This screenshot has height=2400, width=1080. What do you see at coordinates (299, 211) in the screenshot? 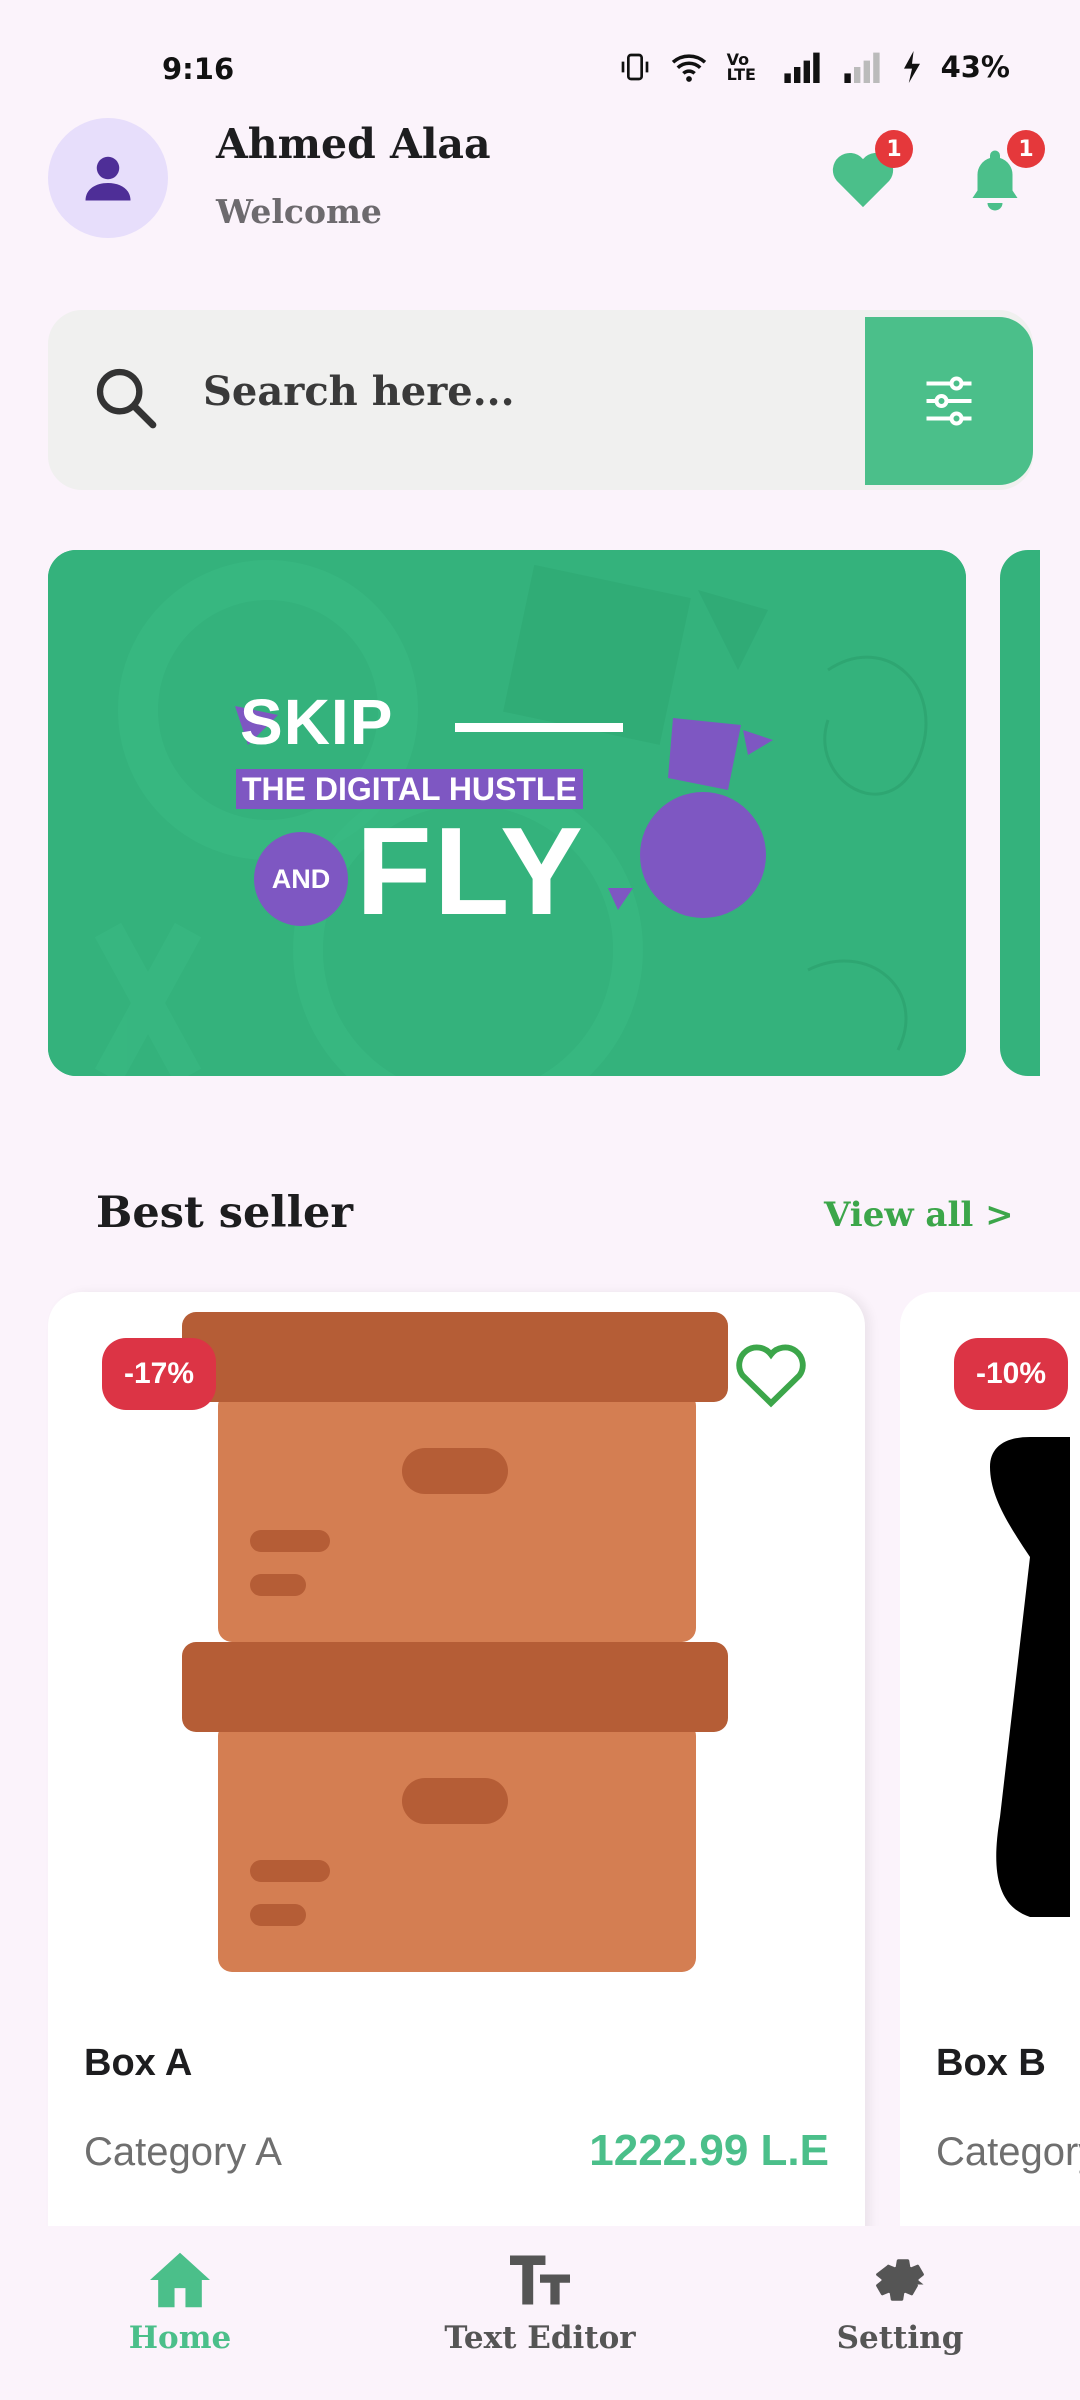
I see `greeting: Welcome` at bounding box center [299, 211].